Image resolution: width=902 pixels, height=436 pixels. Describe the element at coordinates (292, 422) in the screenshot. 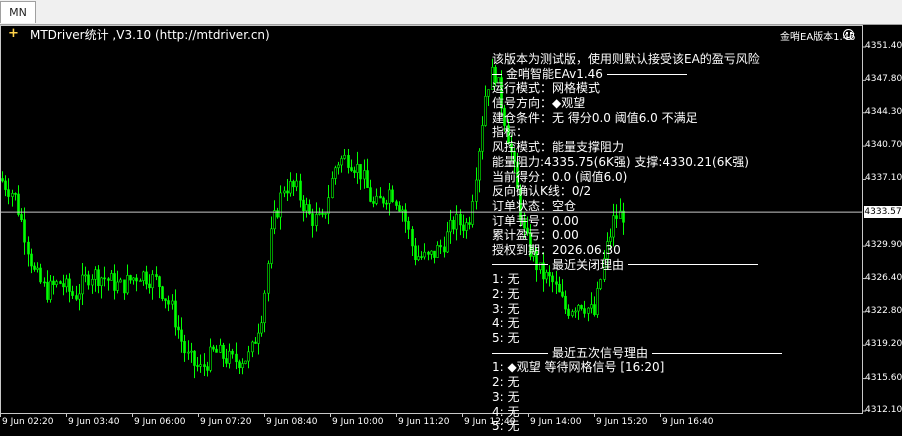

I see `time-axis-label: 9 Jun 08:40` at that location.